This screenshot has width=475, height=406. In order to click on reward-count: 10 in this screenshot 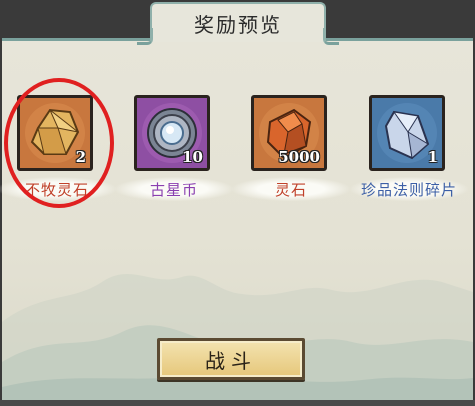, I will do `click(192, 157)`.